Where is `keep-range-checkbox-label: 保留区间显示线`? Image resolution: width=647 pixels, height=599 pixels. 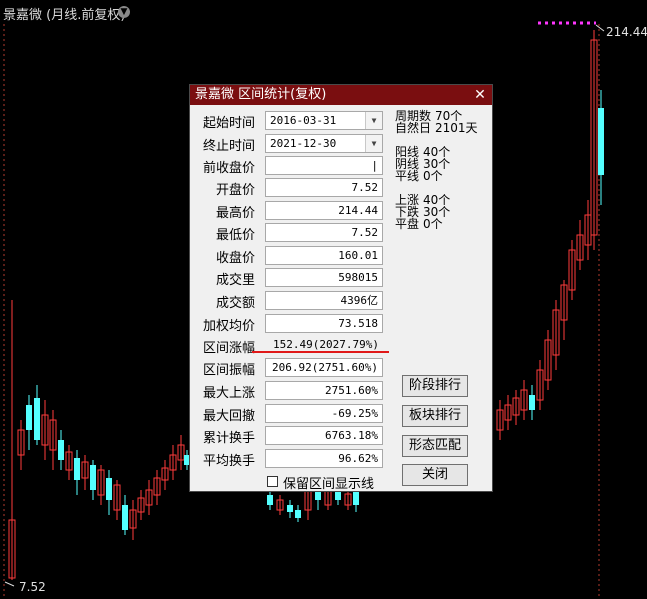
keep-range-checkbox-label: 保留区间显示线 is located at coordinates (329, 484).